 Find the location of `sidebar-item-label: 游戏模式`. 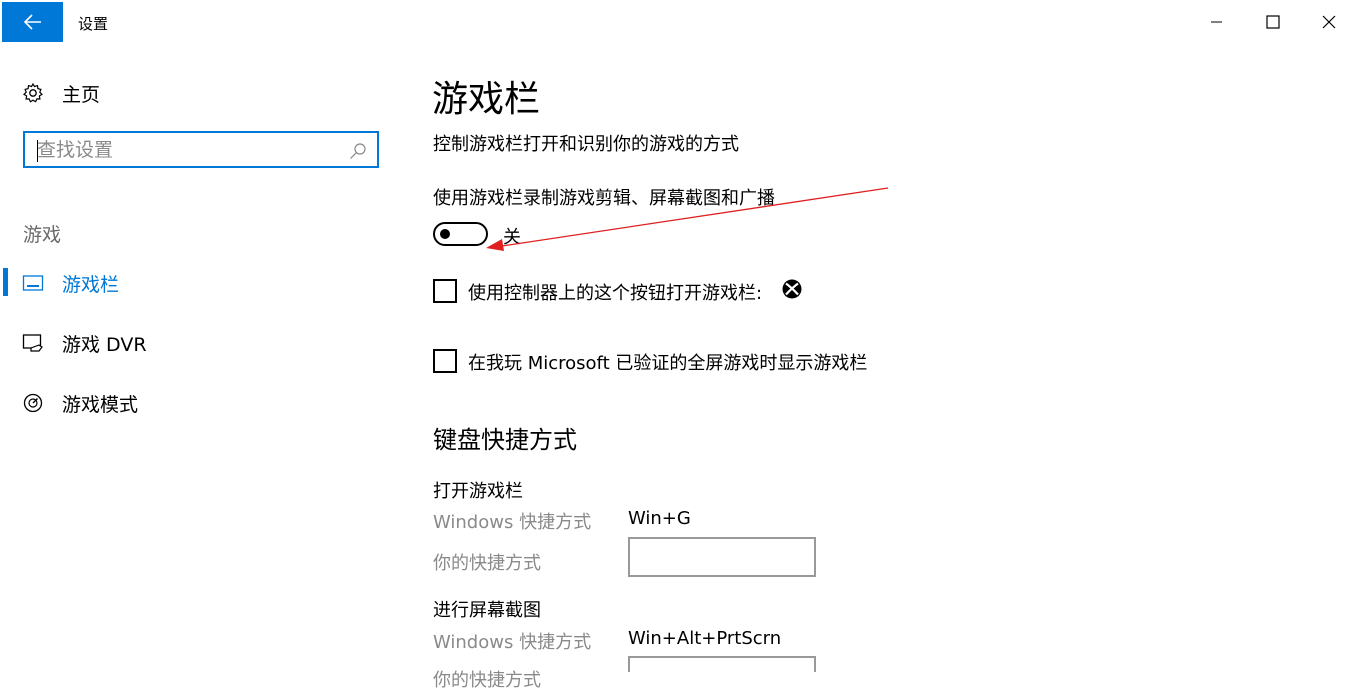

sidebar-item-label: 游戏模式 is located at coordinates (100, 404).